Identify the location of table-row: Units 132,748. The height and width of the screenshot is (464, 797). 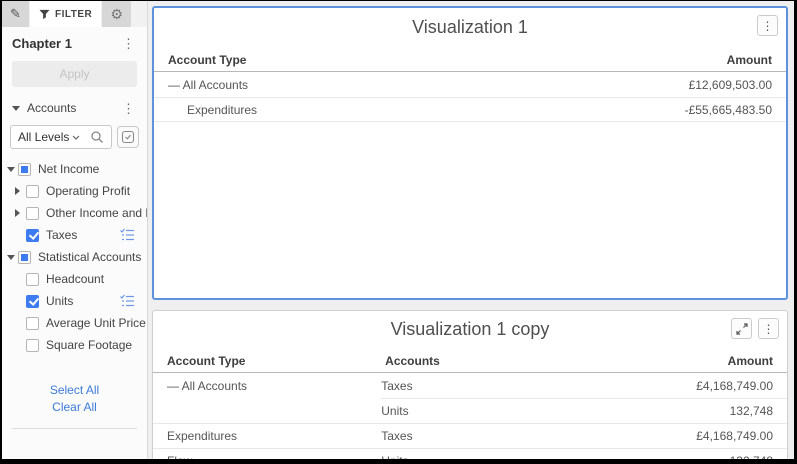
(470, 410).